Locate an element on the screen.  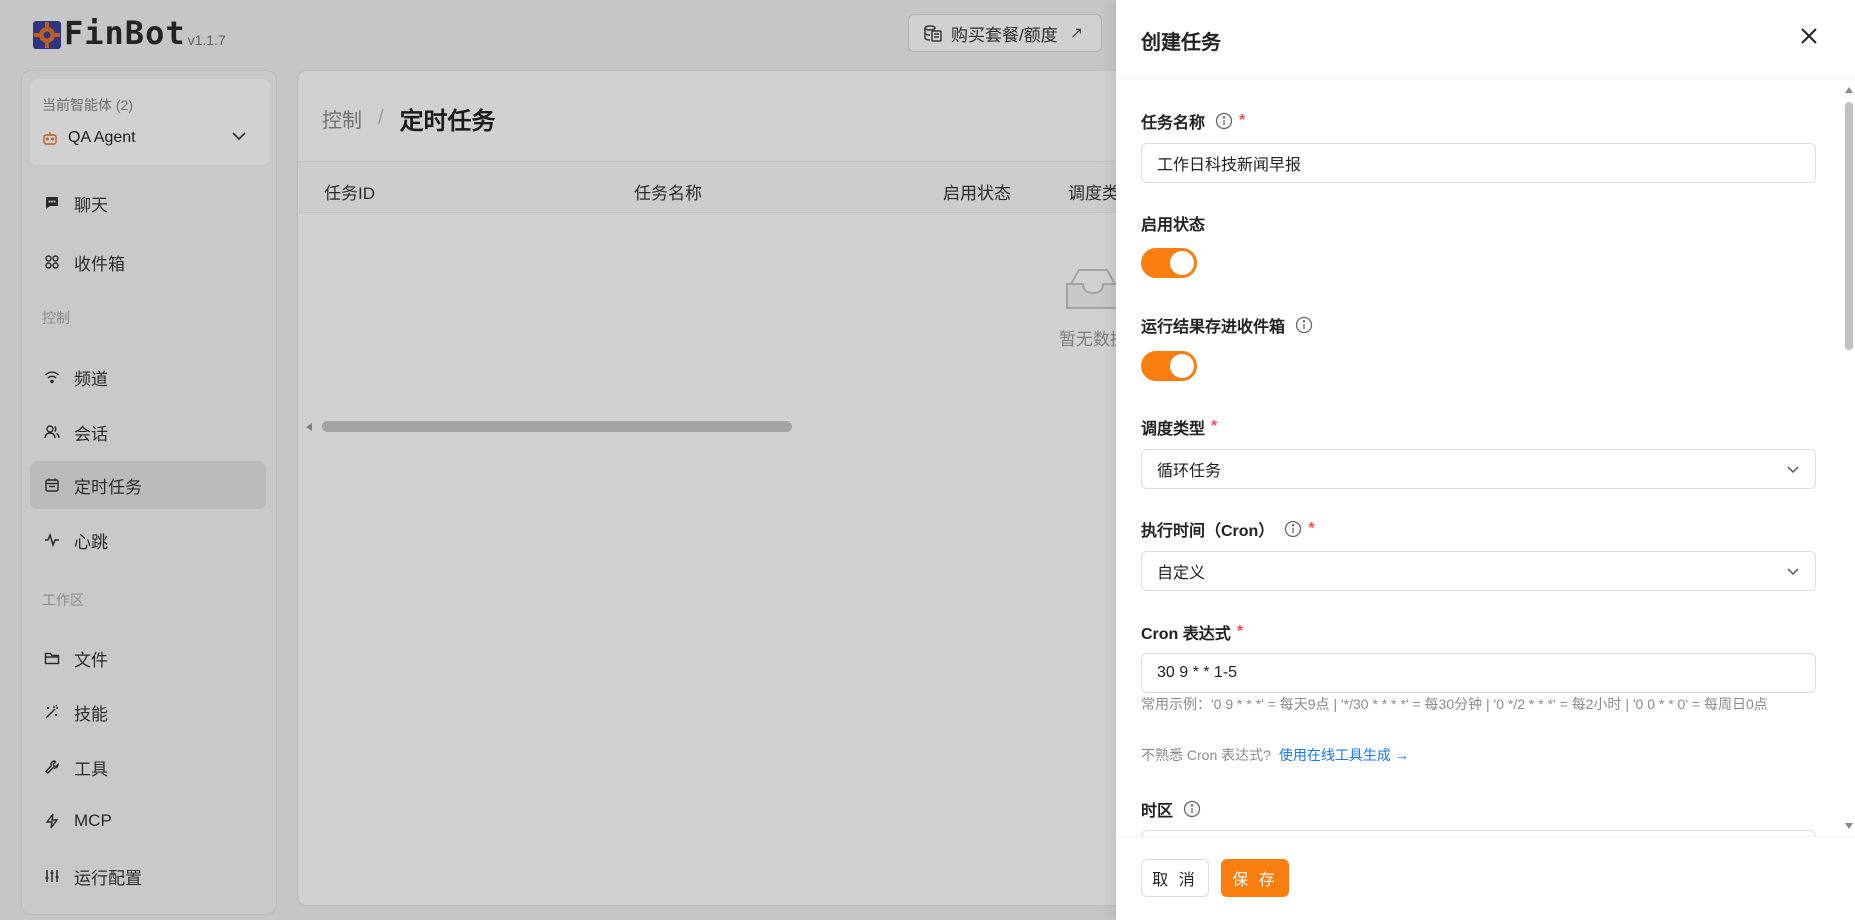
save-inbox-toggle is located at coordinates (1169, 366).